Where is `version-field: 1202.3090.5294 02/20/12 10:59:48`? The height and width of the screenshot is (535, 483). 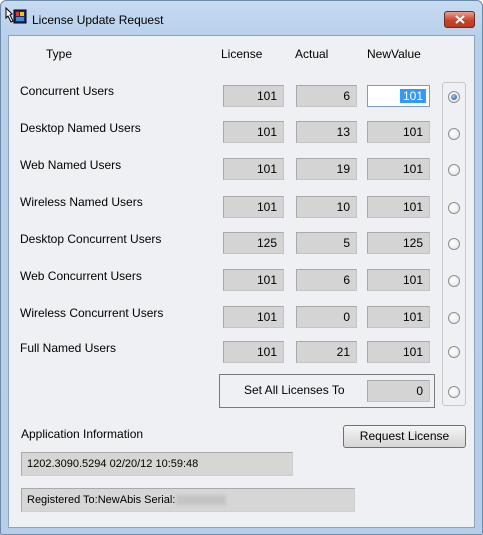 version-field: 1202.3090.5294 02/20/12 10:59:48 is located at coordinates (157, 464).